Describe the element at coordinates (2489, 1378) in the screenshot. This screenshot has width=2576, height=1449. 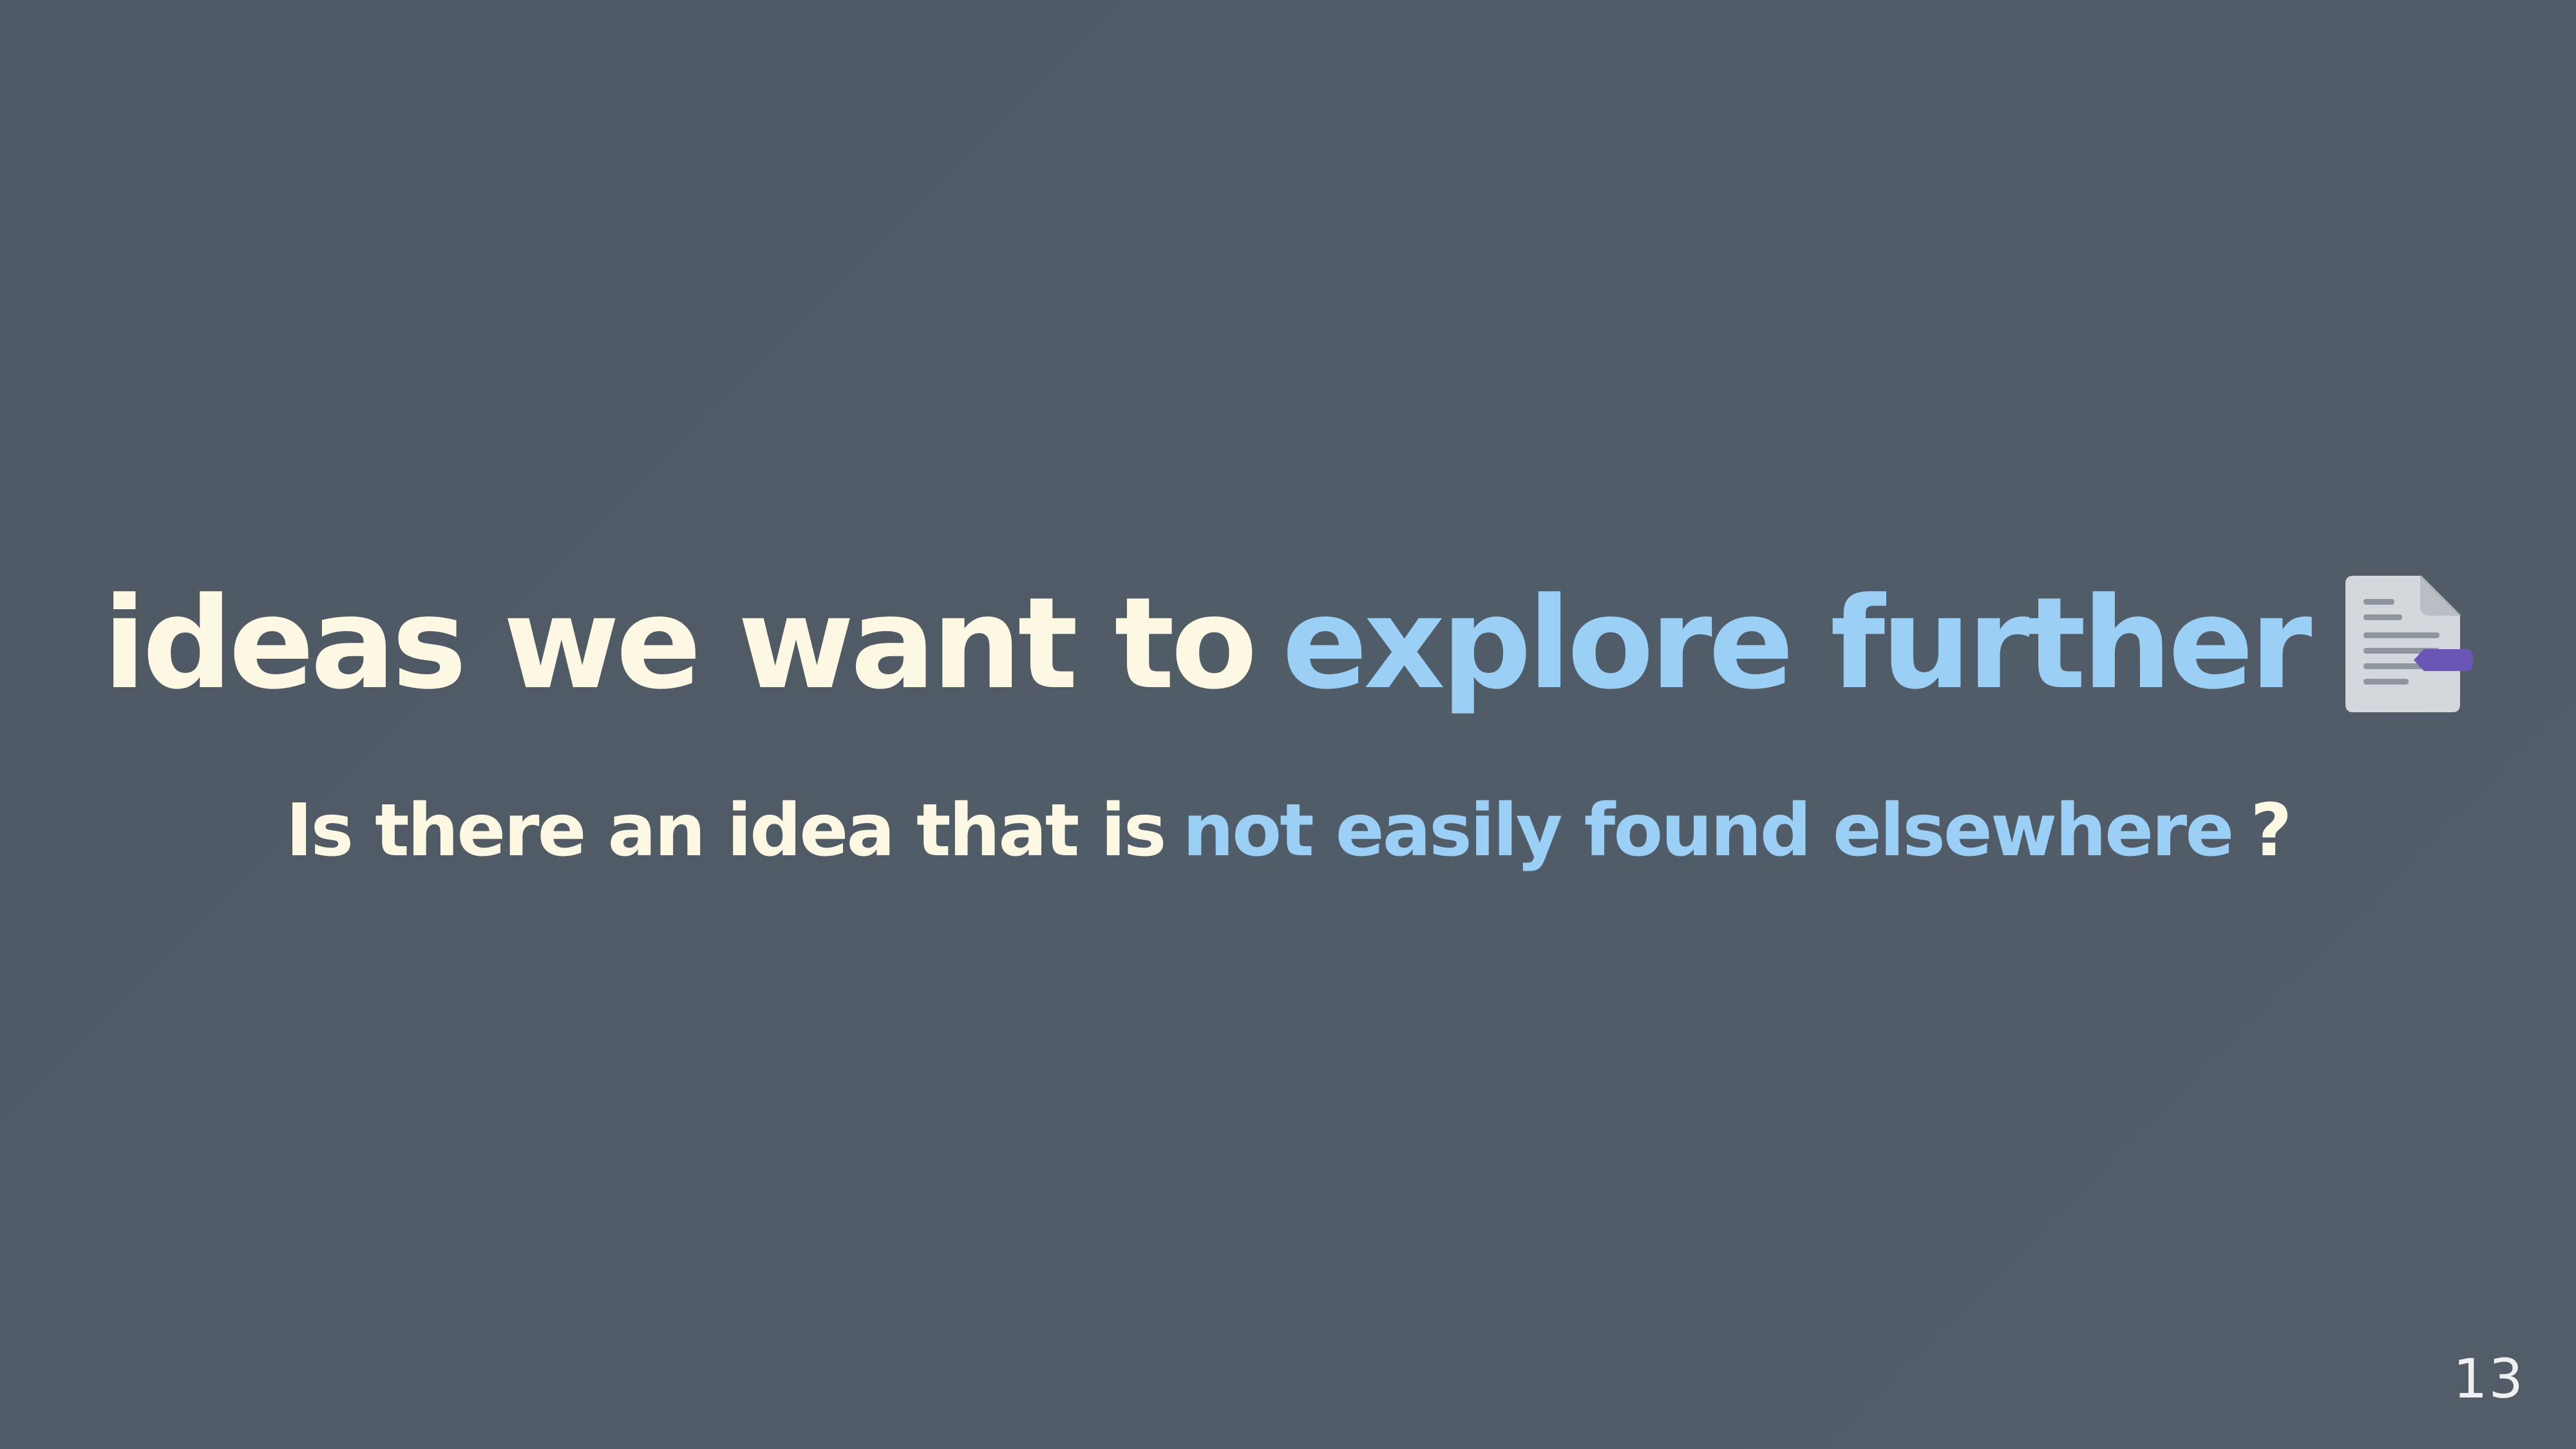
I see `page-number: 13` at that location.